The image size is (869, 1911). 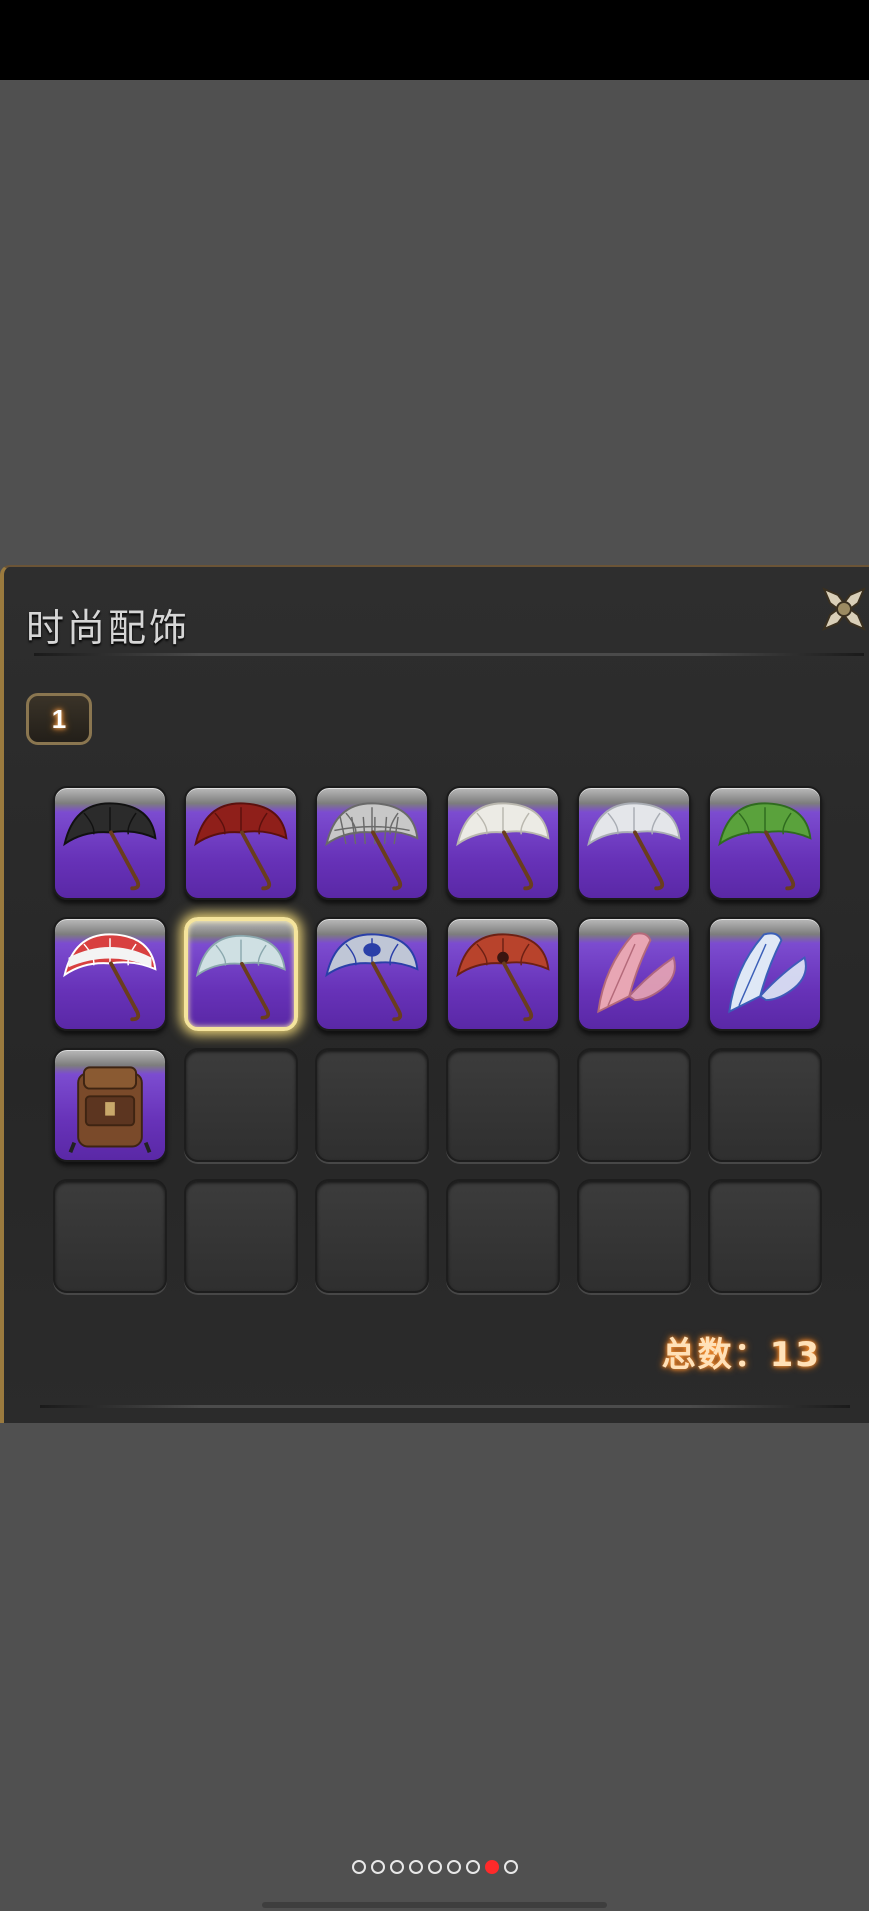 I want to click on page-indicator, so click(x=434, y=1867).